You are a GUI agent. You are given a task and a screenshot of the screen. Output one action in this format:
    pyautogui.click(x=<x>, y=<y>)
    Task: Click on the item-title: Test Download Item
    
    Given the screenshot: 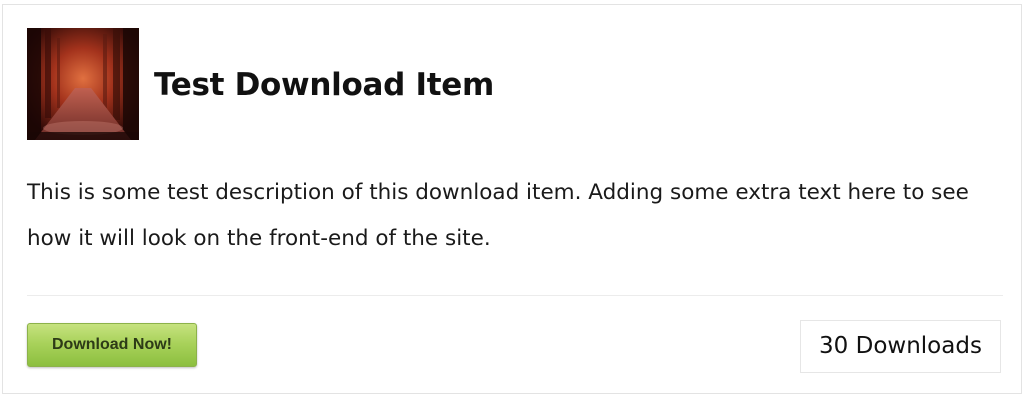 What is the action you would take?
    pyautogui.click(x=324, y=85)
    